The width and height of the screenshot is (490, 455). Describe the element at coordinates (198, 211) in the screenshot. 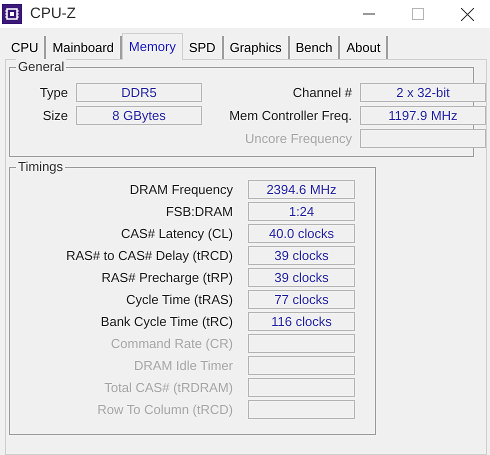

I see `field-label: FSB:DRAM` at that location.